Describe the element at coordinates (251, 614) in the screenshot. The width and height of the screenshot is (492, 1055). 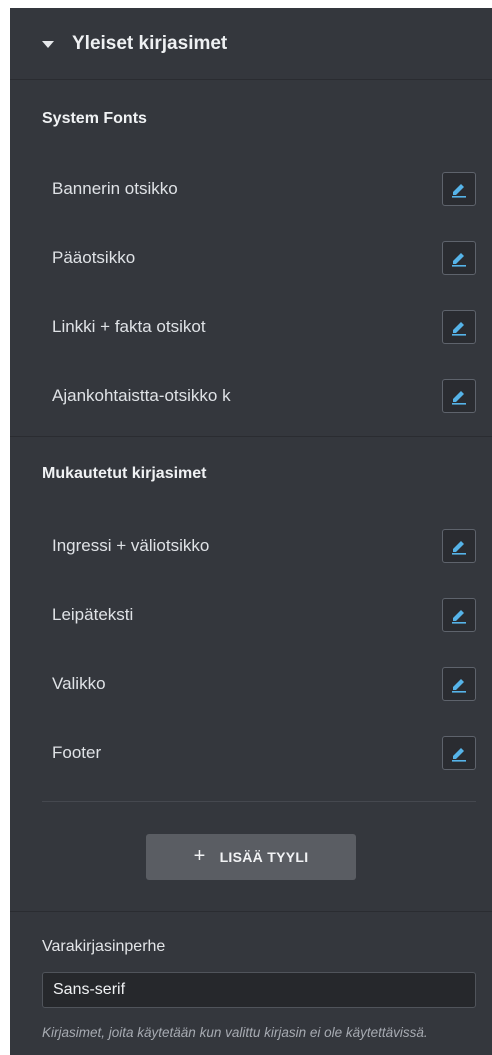
I see `font-row: Leipäteksti` at that location.